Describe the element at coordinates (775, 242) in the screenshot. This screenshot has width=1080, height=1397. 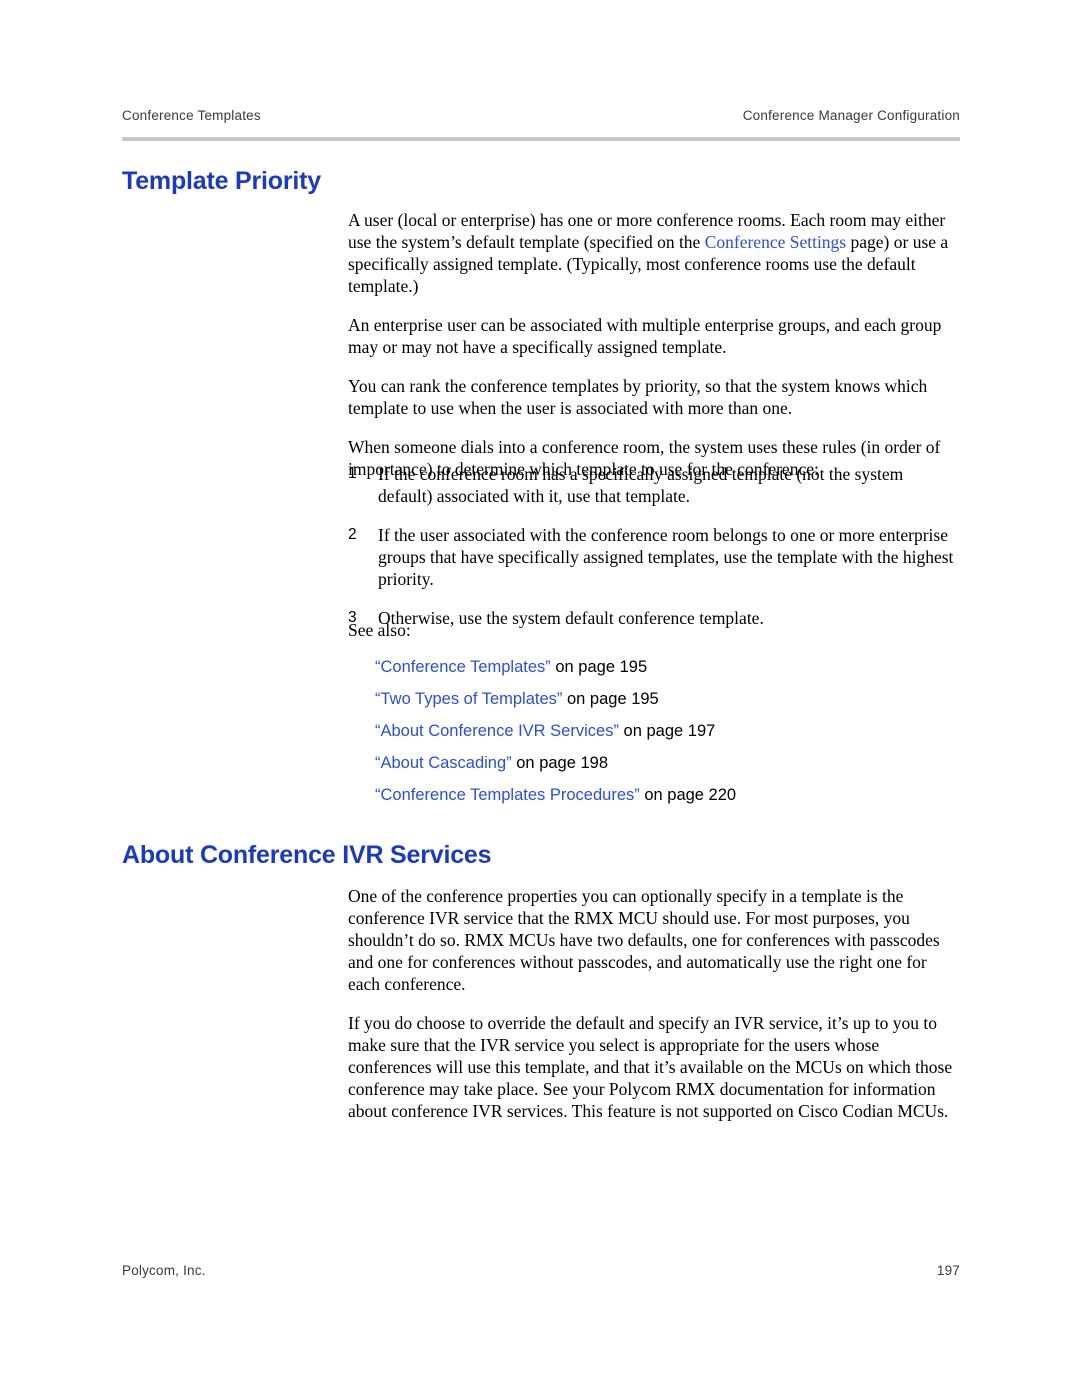
I see `link-conference-settings: Conference Settings` at that location.